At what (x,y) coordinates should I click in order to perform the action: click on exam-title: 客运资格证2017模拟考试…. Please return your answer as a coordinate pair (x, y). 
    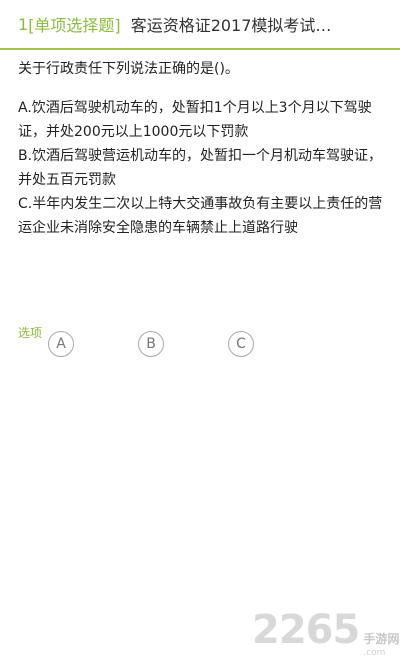
    Looking at the image, I should click on (231, 25).